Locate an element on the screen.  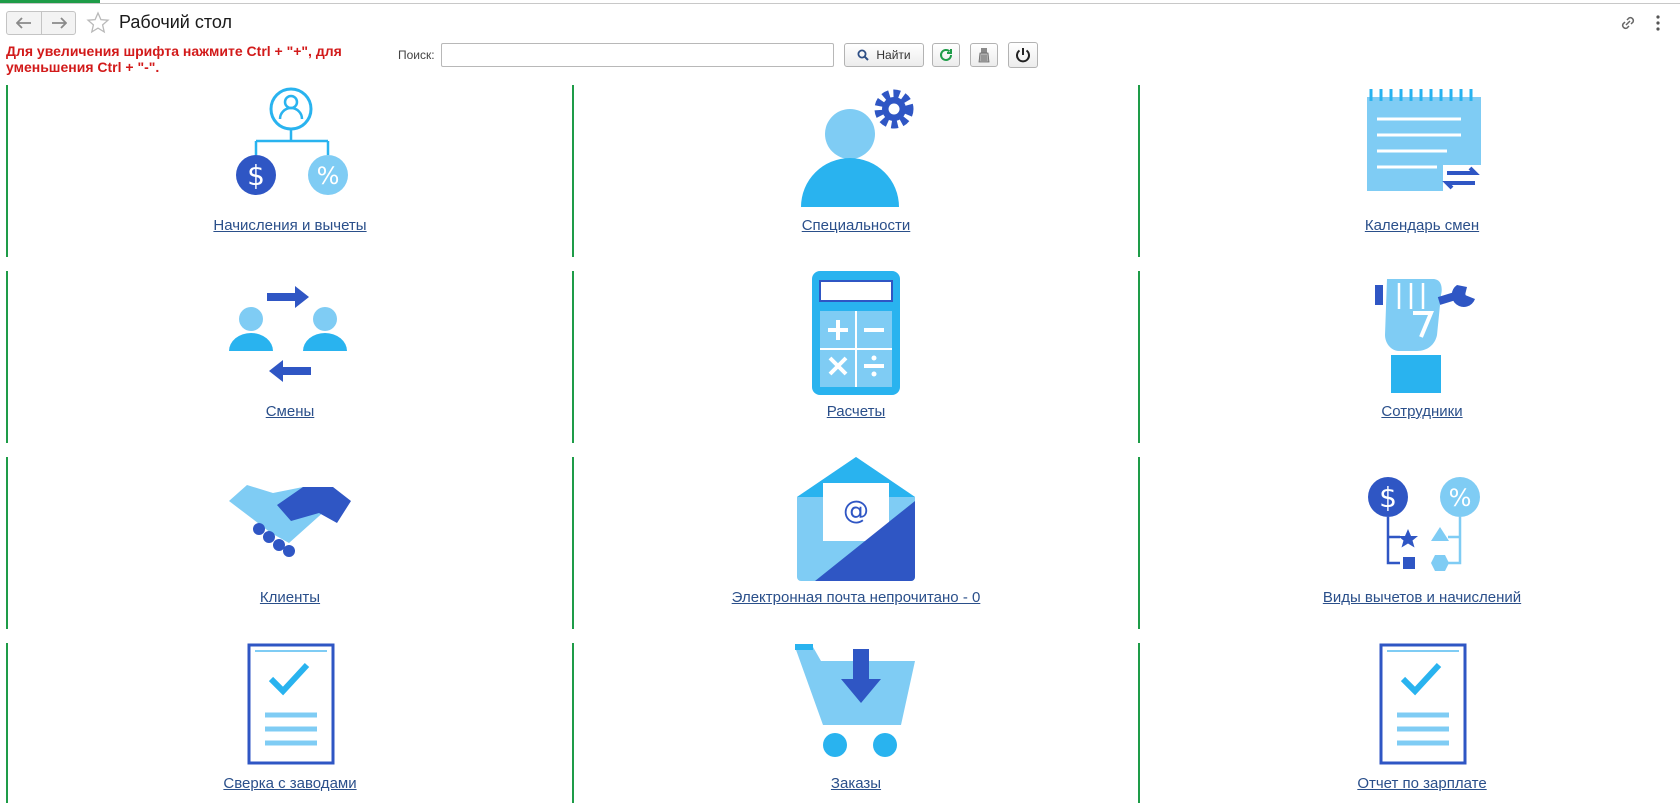
tile-employees: Сотрудники is located at coordinates (1409, 357).